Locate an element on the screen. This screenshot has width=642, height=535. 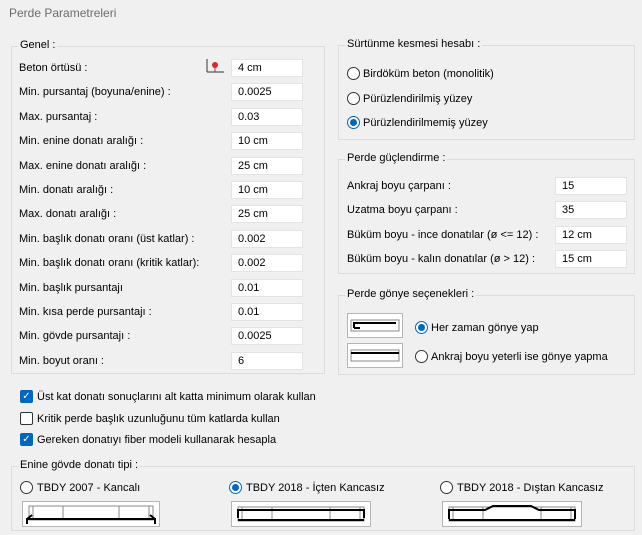
radio-birdokum-label: Birdöküm beton (monolitik) is located at coordinates (428, 74).